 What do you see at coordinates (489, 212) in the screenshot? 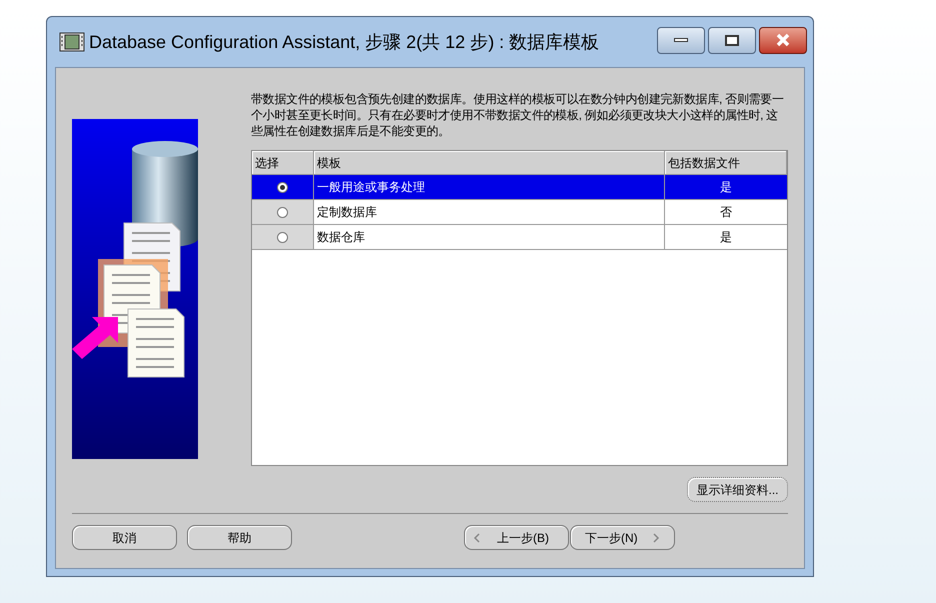
I see `table-cell: 定制数据库` at bounding box center [489, 212].